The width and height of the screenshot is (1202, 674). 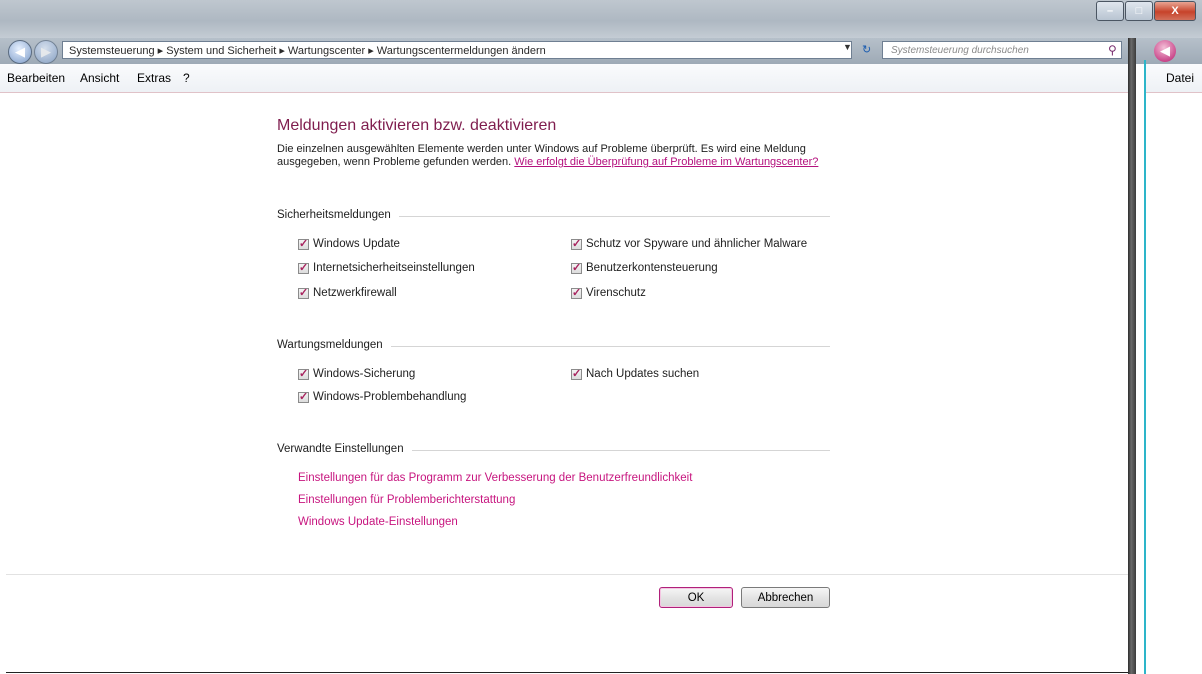 What do you see at coordinates (564, 78) in the screenshot?
I see `menu-bar: Bearbeiten Ansicht Extras ?` at bounding box center [564, 78].